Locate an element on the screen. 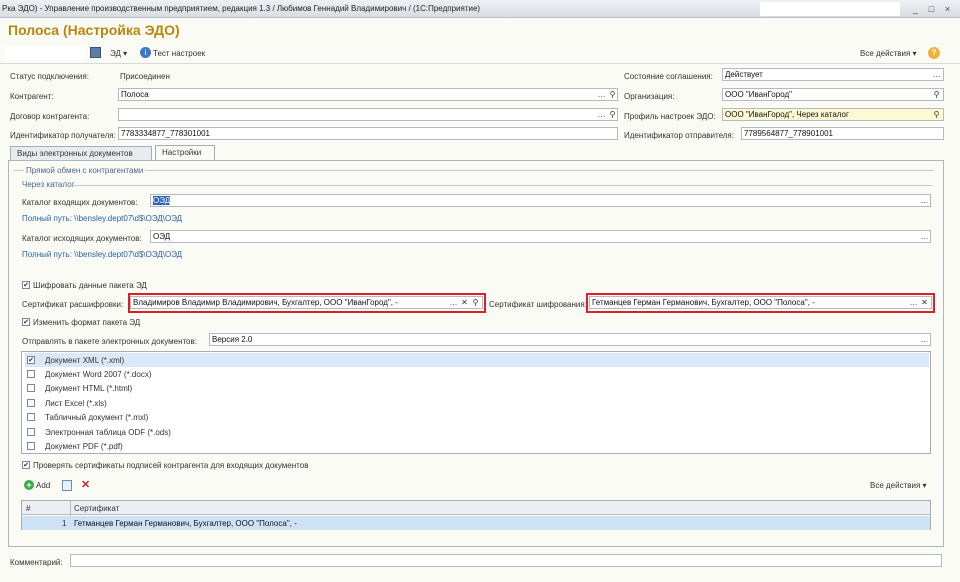  encrypt-cert-label: Сертификат шифрования: is located at coordinates (538, 304).